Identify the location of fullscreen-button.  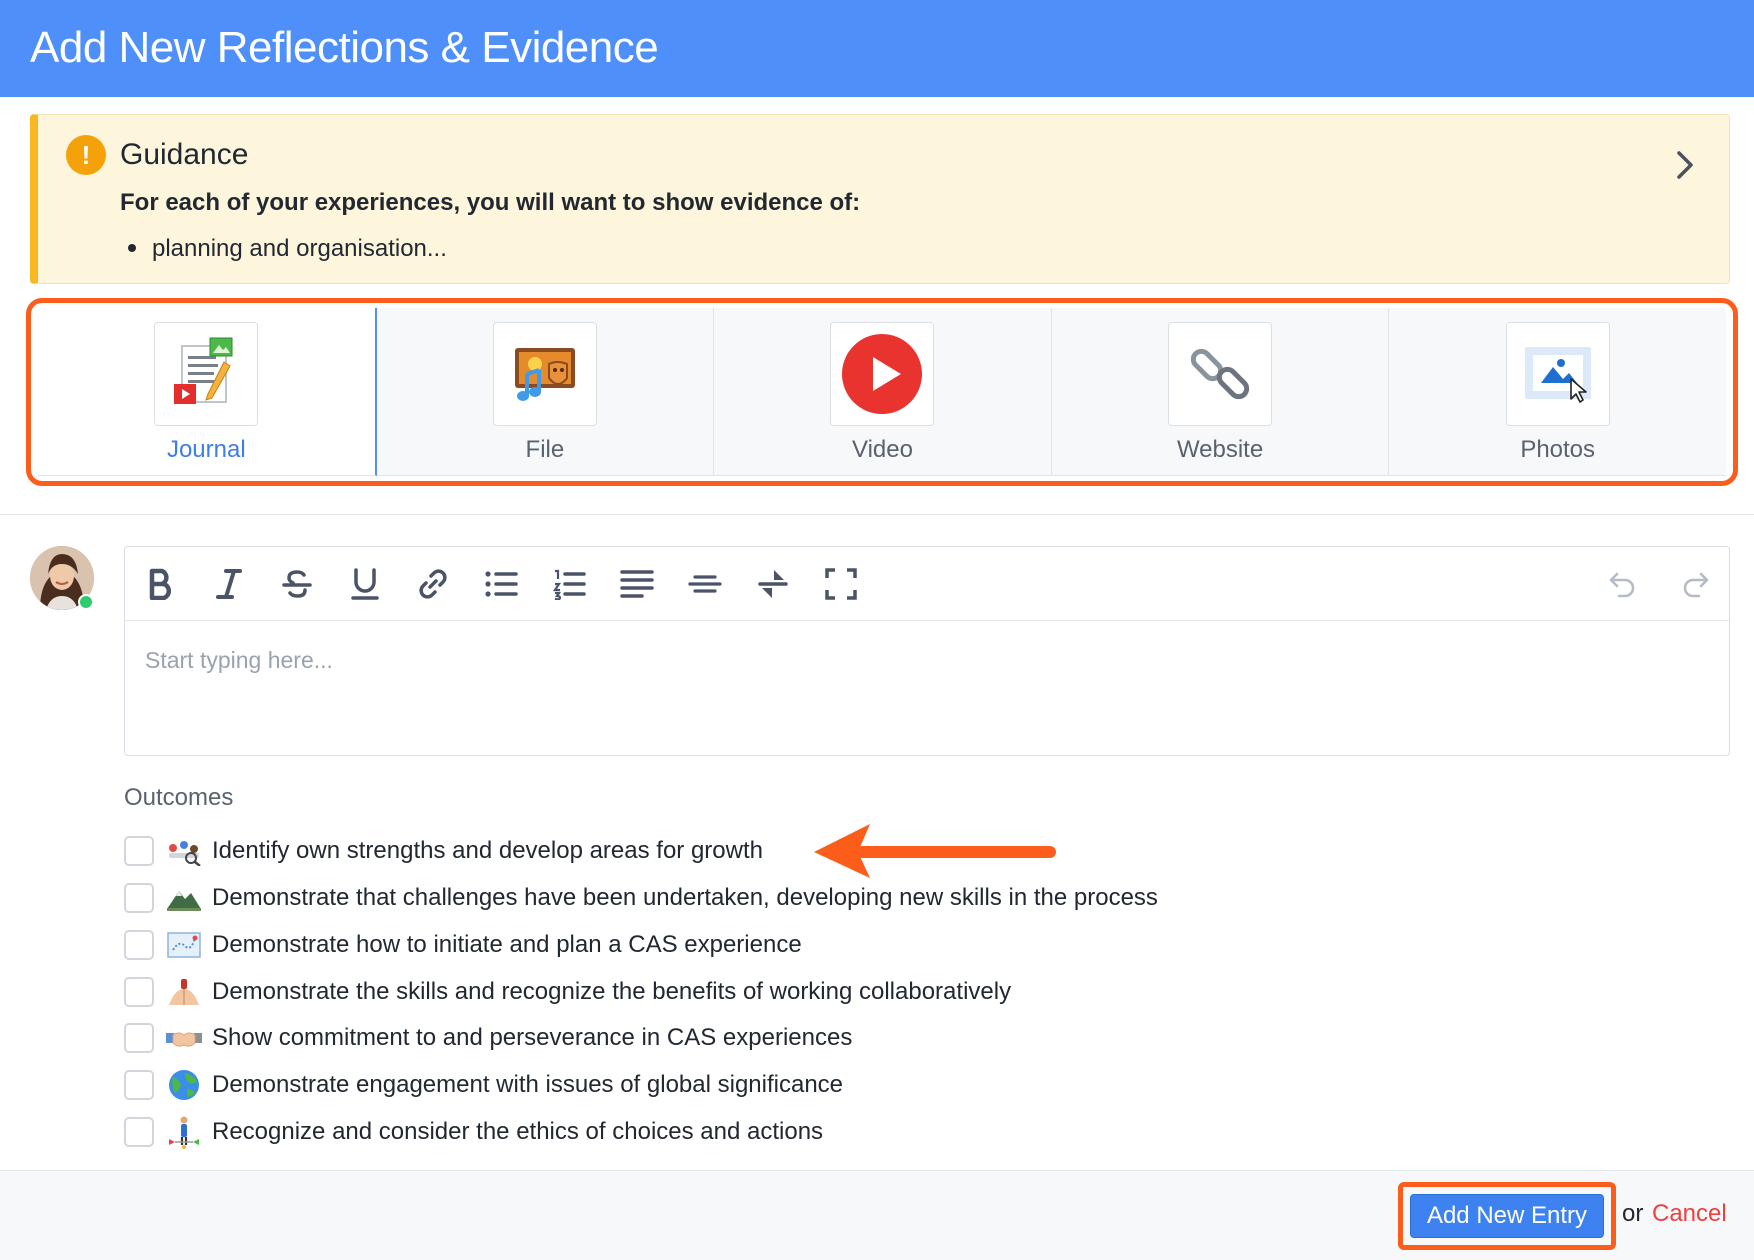
(841, 584).